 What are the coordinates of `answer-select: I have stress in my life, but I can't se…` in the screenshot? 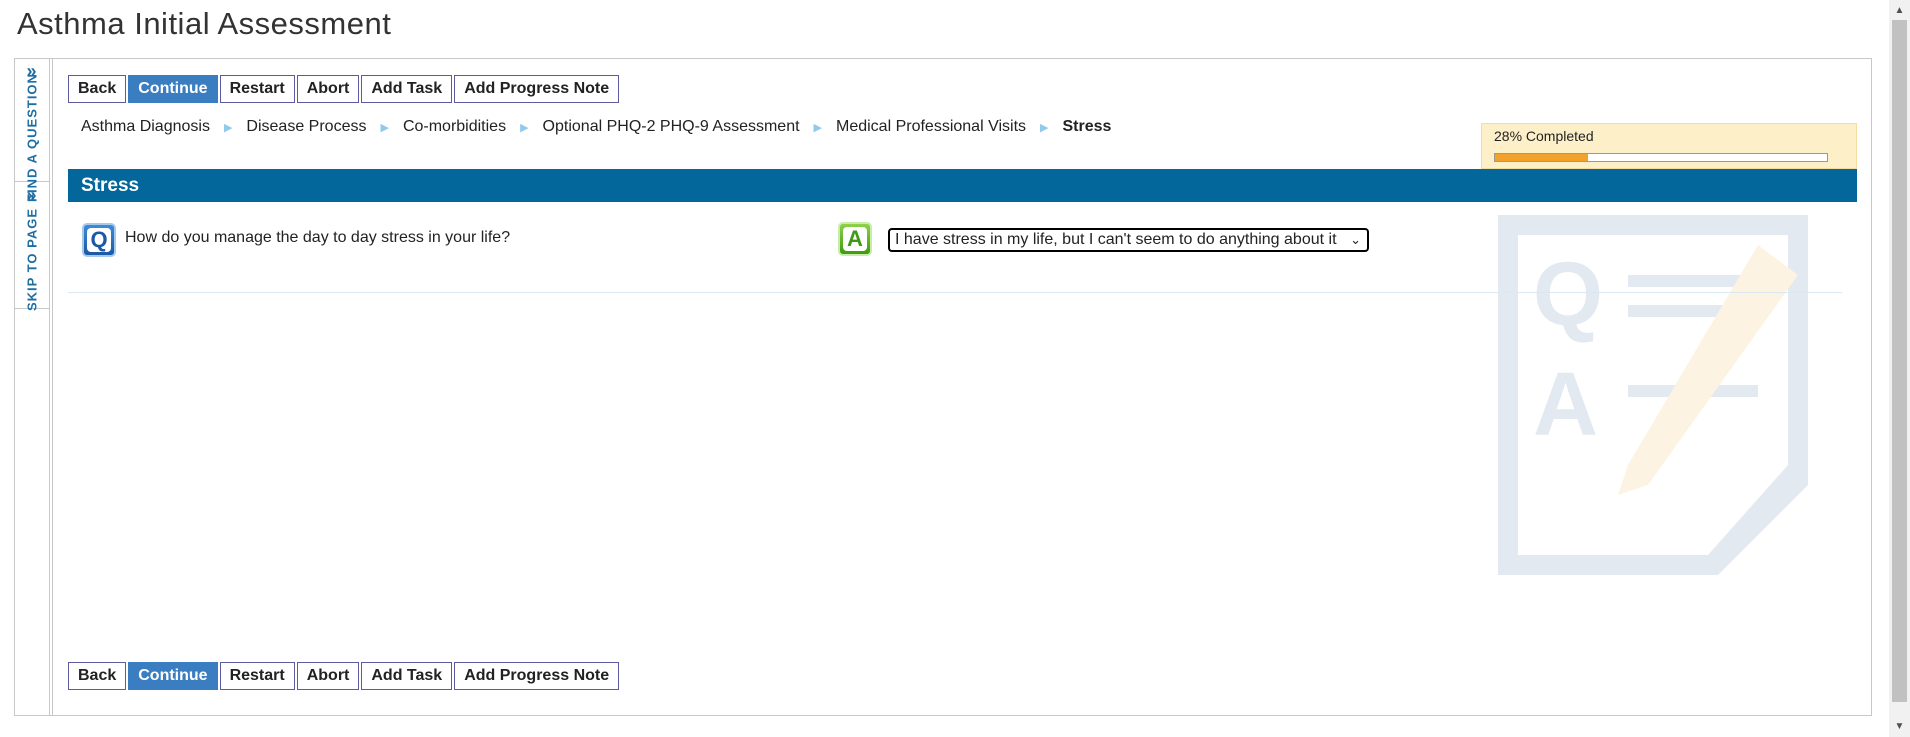 It's located at (1128, 240).